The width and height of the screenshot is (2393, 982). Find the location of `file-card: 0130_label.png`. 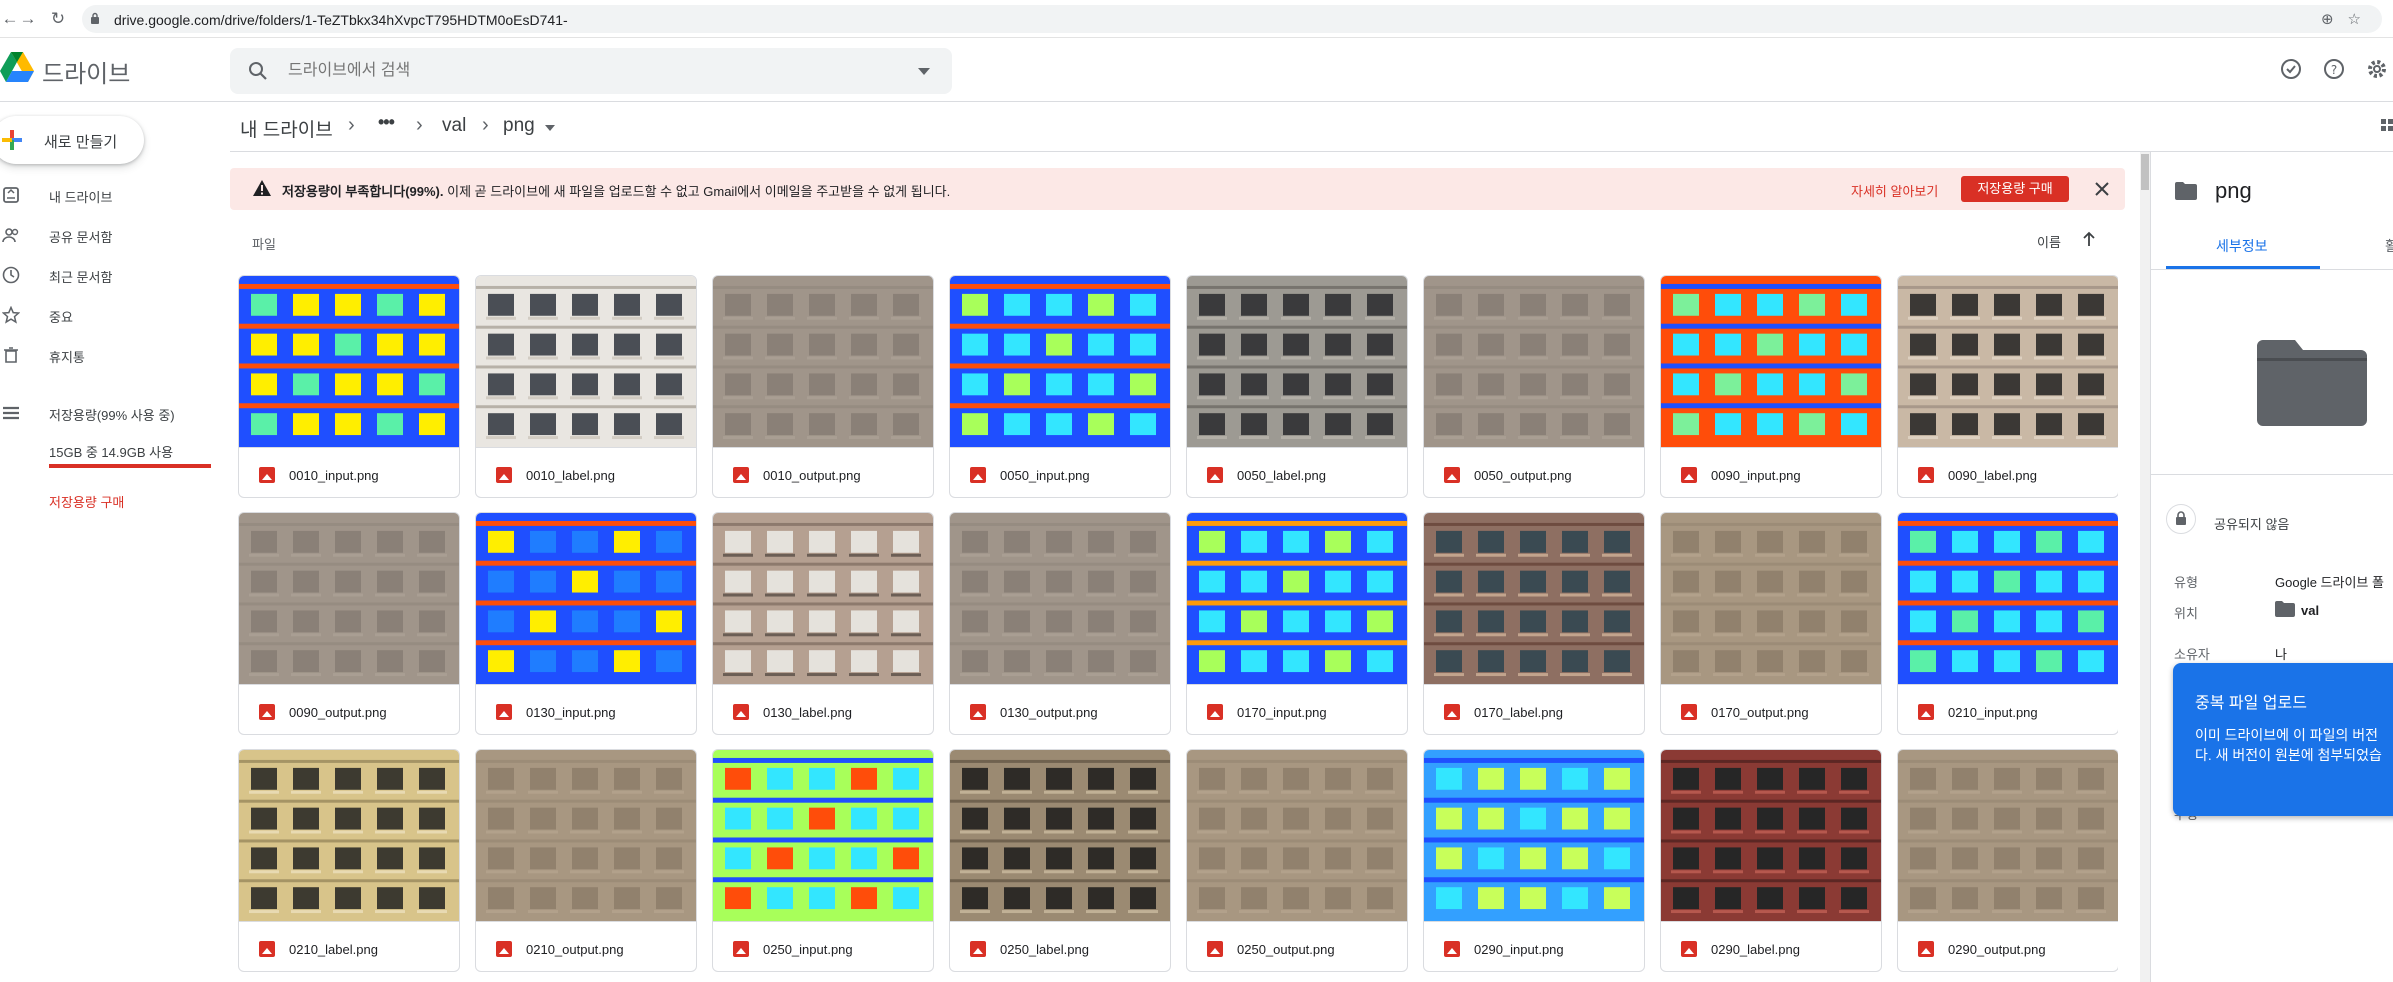

file-card: 0130_label.png is located at coordinates (823, 623).